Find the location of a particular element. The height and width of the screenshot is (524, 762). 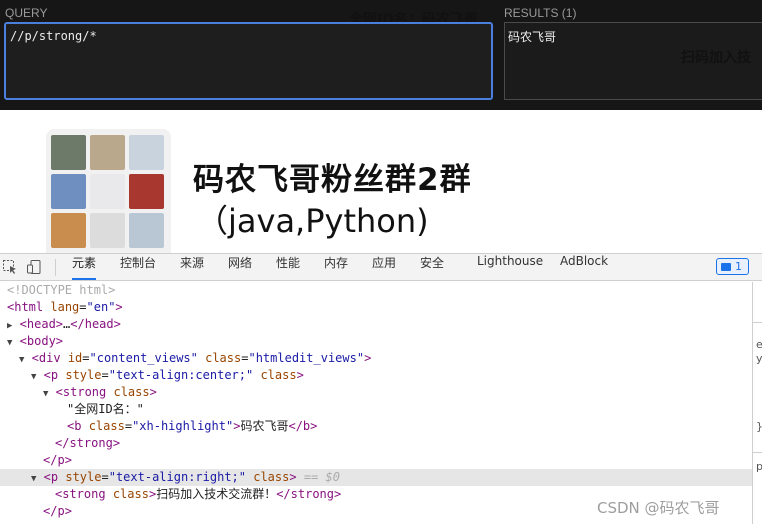

styles-pane-text: e is located at coordinates (759, 344).